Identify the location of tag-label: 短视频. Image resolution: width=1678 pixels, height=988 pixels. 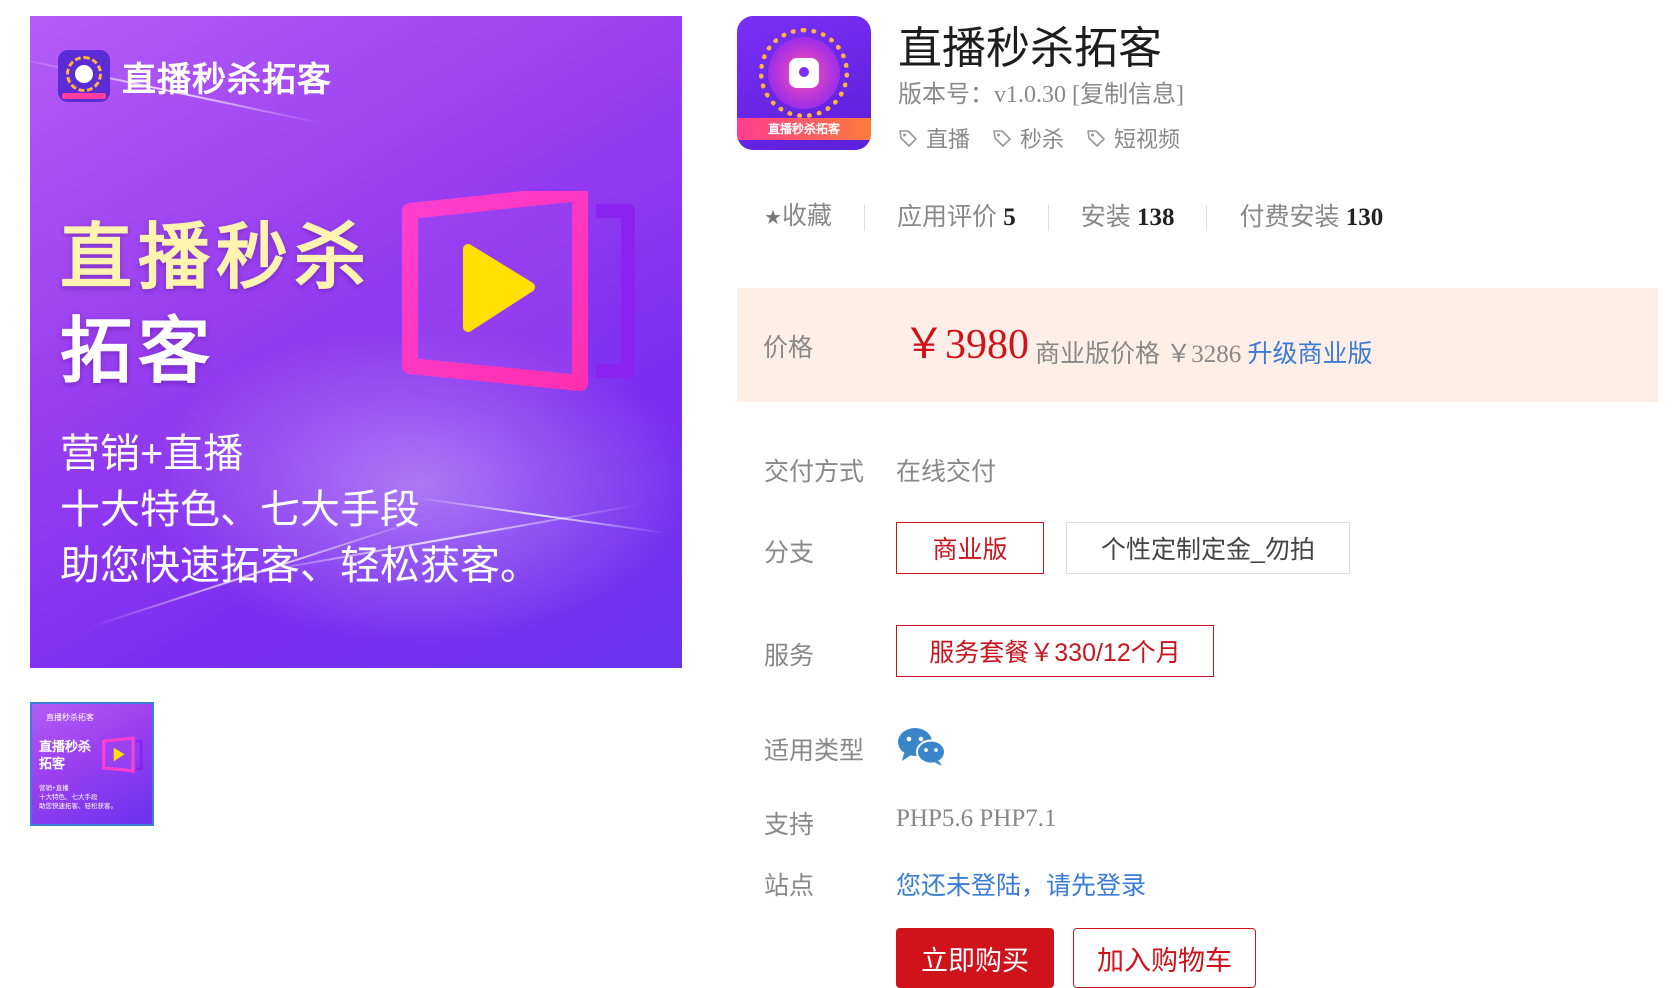
(1147, 139).